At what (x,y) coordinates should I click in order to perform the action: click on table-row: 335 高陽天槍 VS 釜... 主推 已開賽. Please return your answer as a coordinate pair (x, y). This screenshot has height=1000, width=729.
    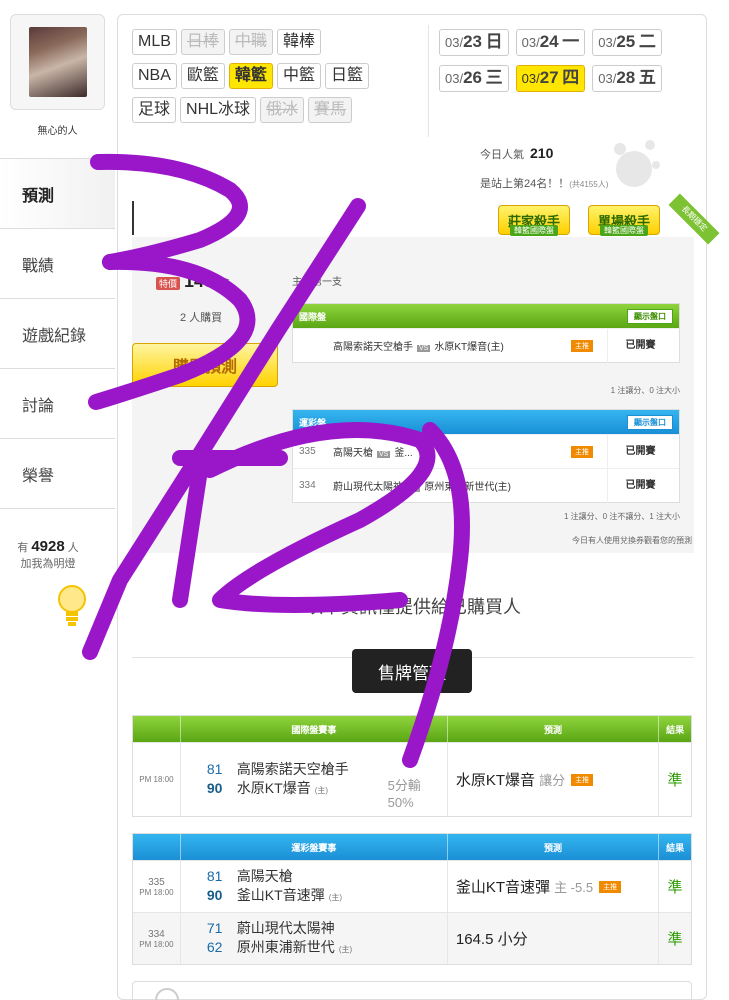
    Looking at the image, I should click on (486, 451).